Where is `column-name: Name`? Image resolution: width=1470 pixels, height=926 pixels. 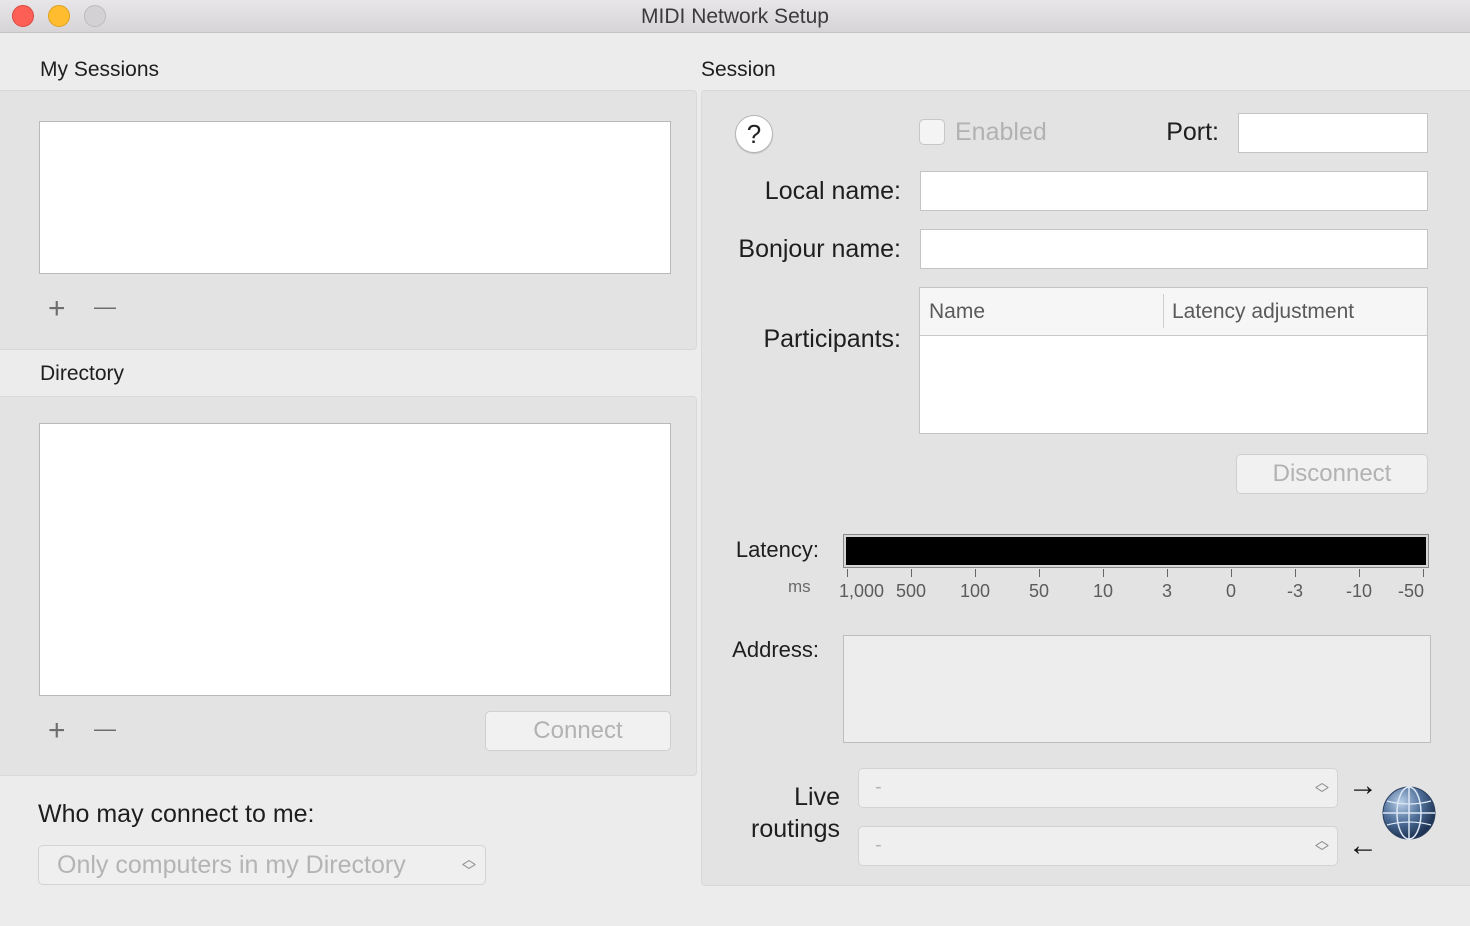
column-name: Name is located at coordinates (957, 312).